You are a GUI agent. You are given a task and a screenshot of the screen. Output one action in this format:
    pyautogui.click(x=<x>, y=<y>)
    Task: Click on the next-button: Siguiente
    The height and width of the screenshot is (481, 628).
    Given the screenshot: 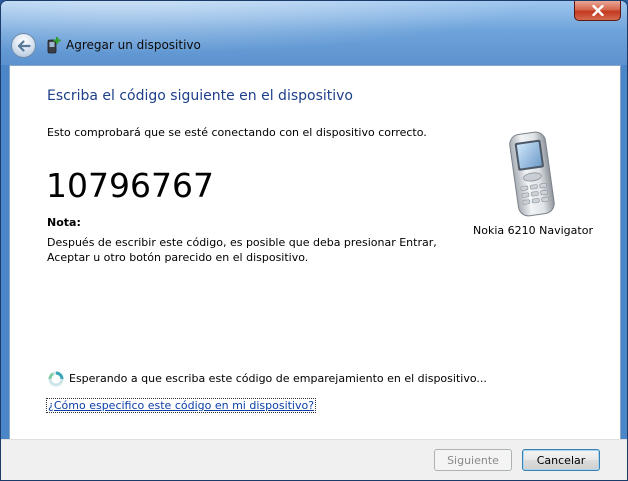 What is the action you would take?
    pyautogui.click(x=473, y=460)
    